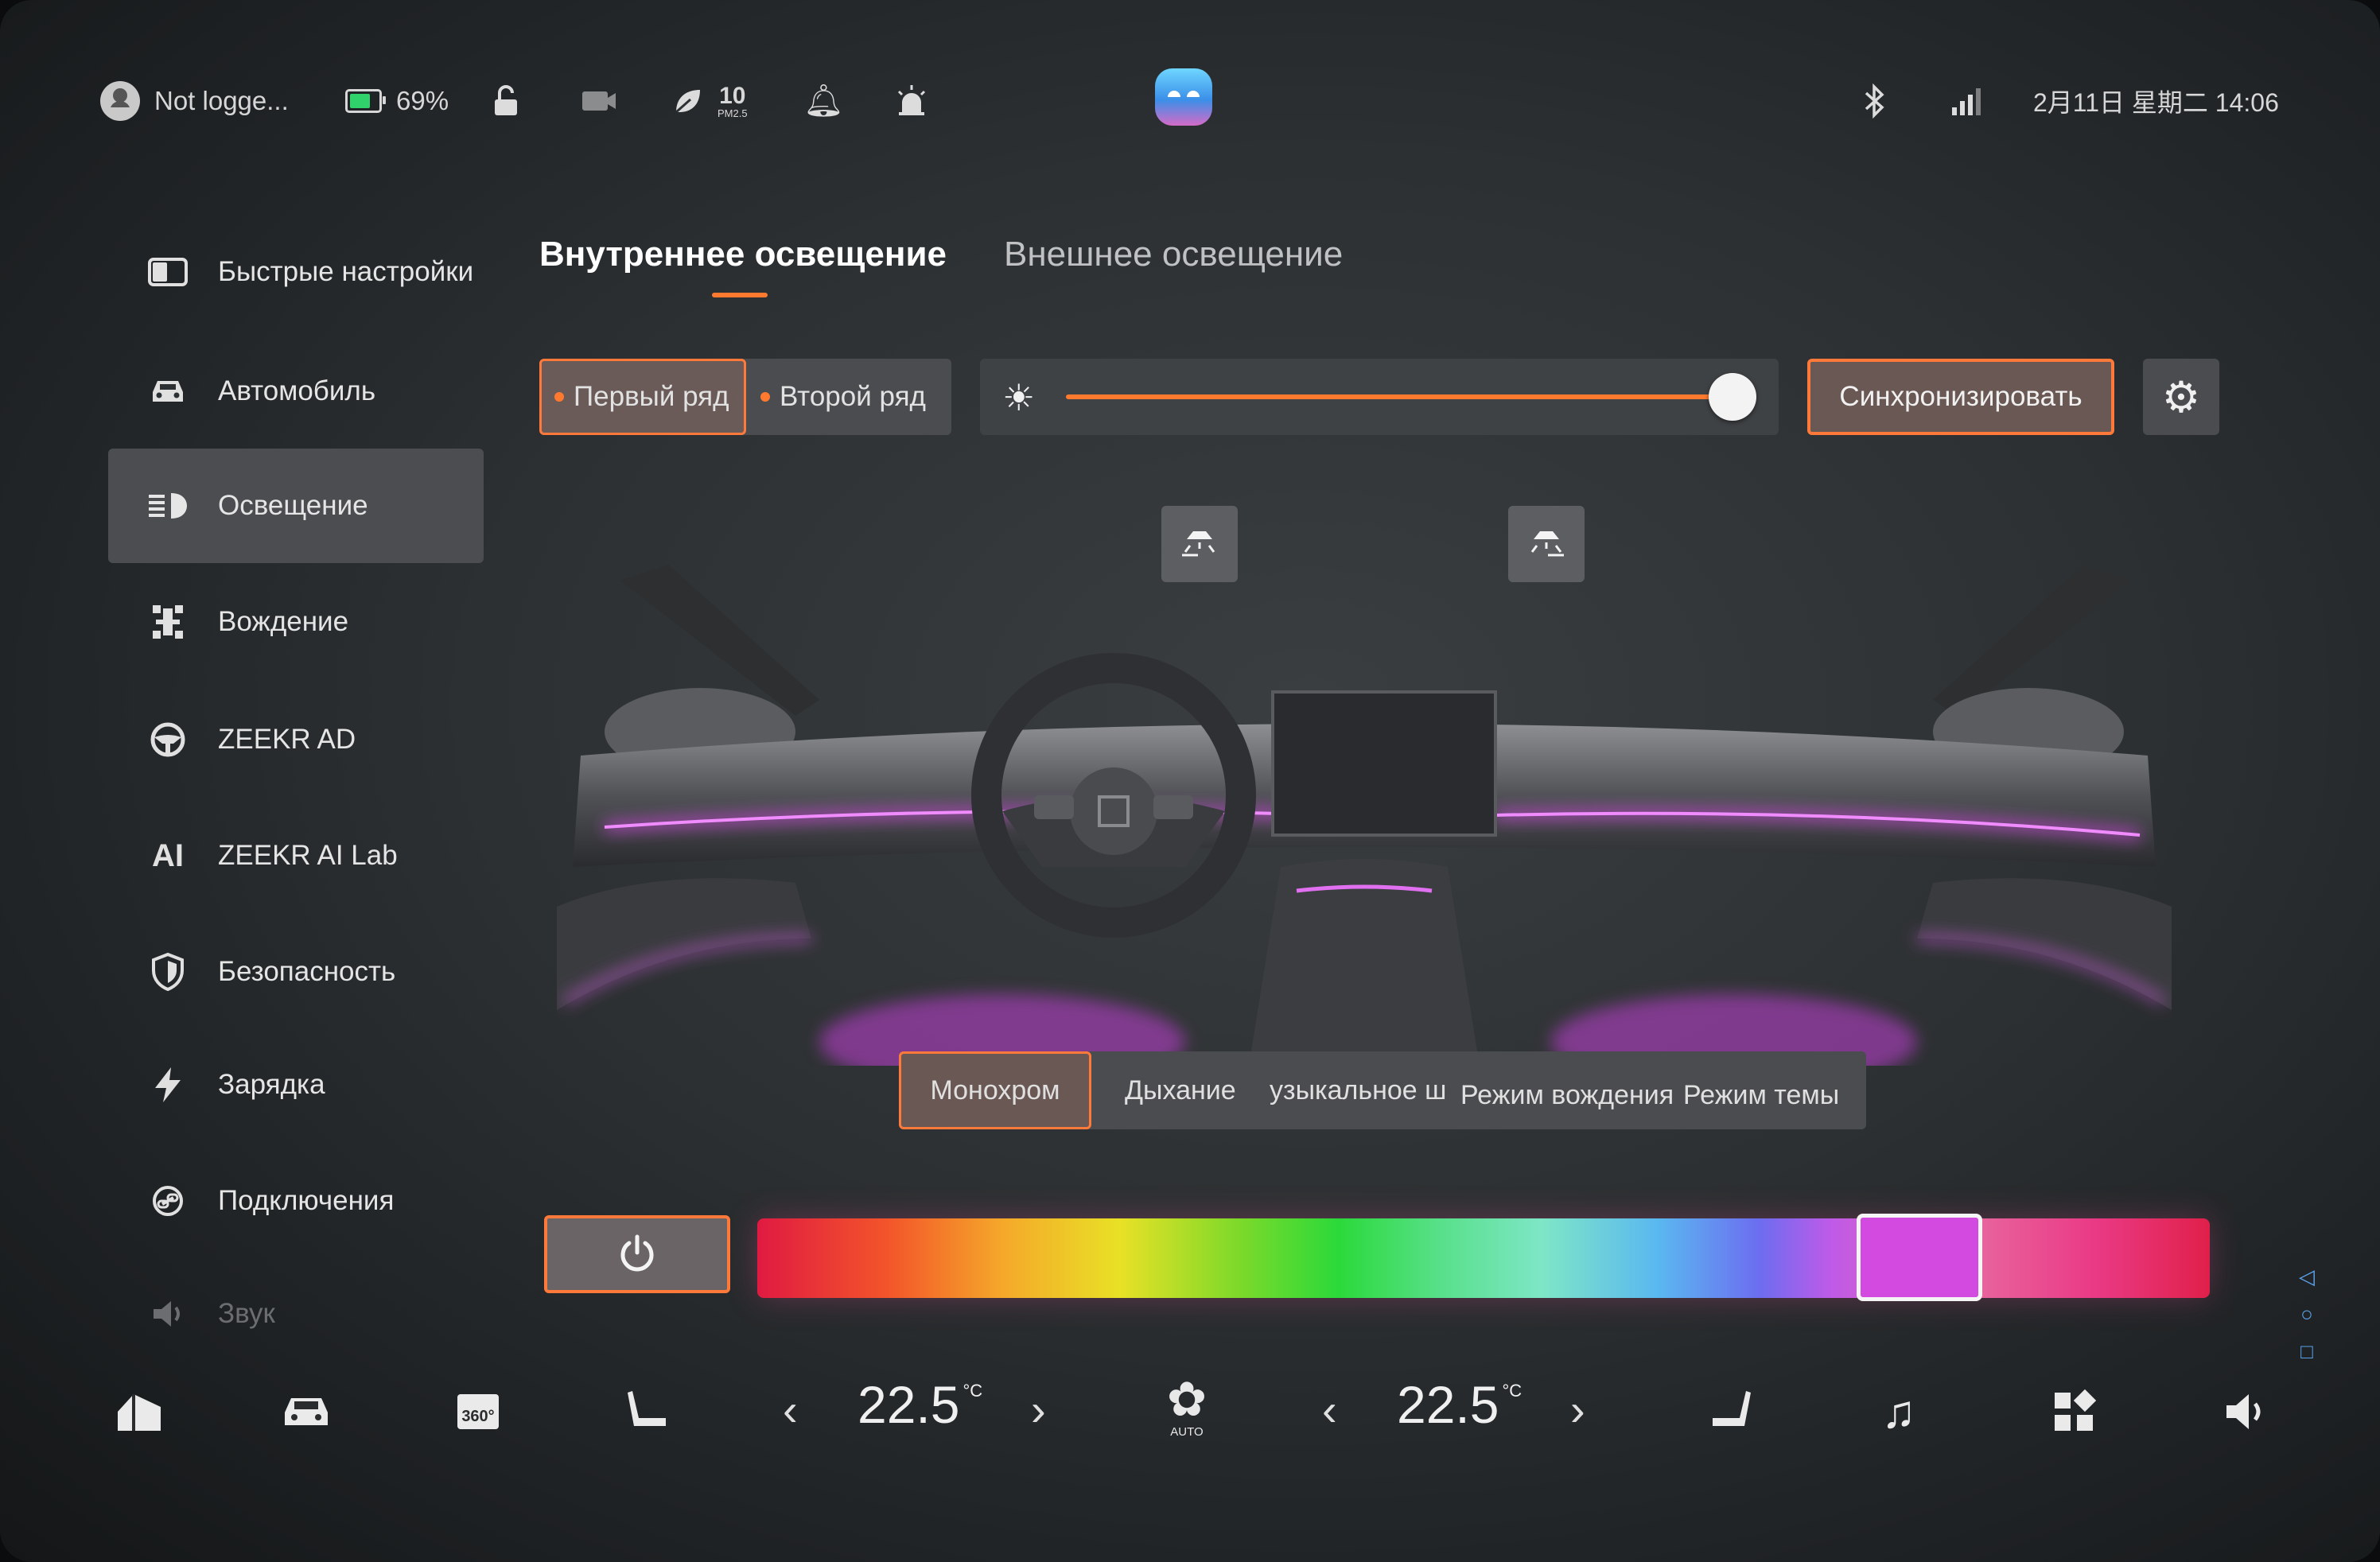 The height and width of the screenshot is (1562, 2380). Describe the element at coordinates (1173, 255) in the screenshot. I see `tab-exterior-lighting: Внешнее освещение` at that location.